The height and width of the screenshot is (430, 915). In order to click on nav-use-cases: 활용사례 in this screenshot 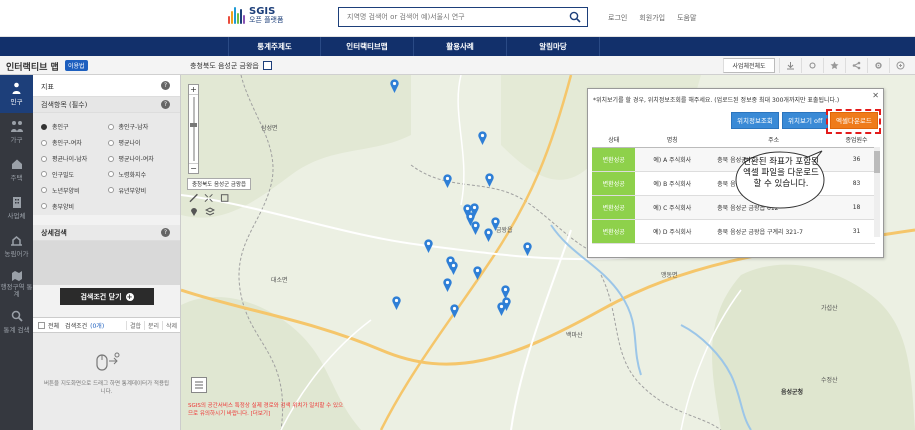, I will do `click(460, 46)`.